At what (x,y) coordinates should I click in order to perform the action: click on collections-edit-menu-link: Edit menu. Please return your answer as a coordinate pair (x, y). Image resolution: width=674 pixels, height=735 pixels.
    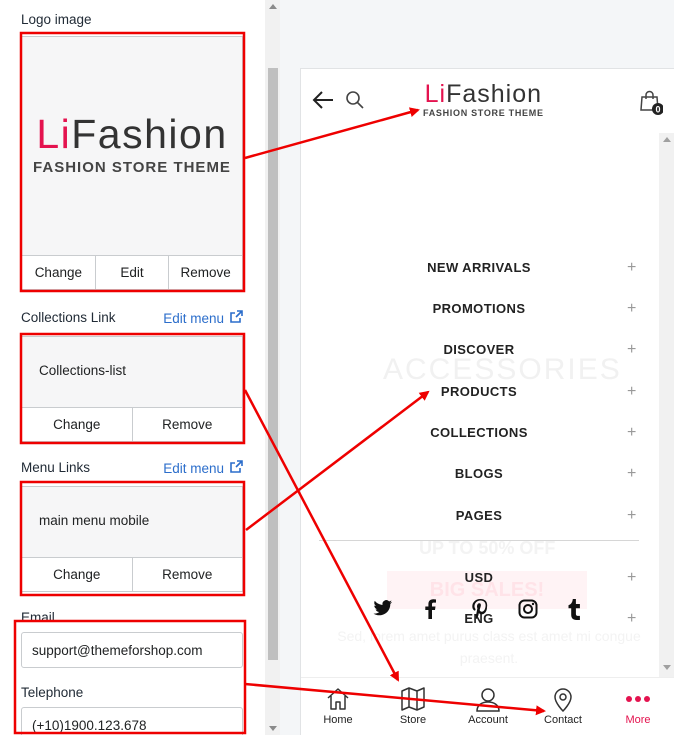
    Looking at the image, I should click on (203, 318).